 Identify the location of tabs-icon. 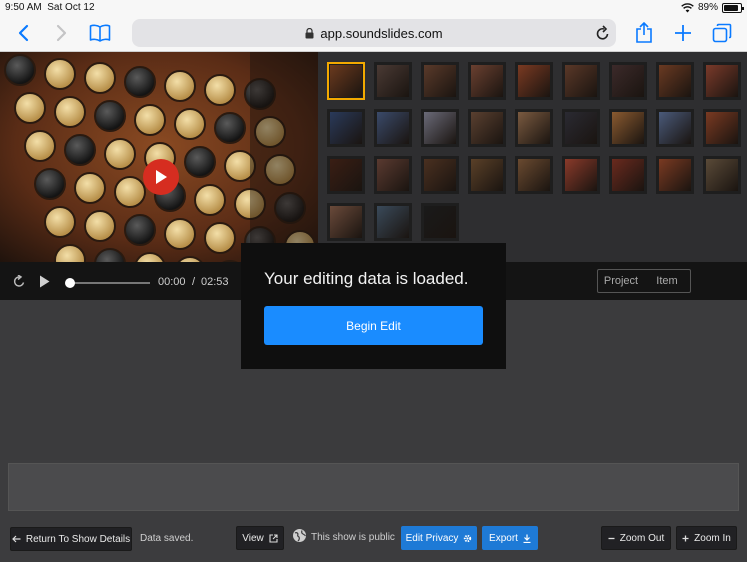
(722, 33).